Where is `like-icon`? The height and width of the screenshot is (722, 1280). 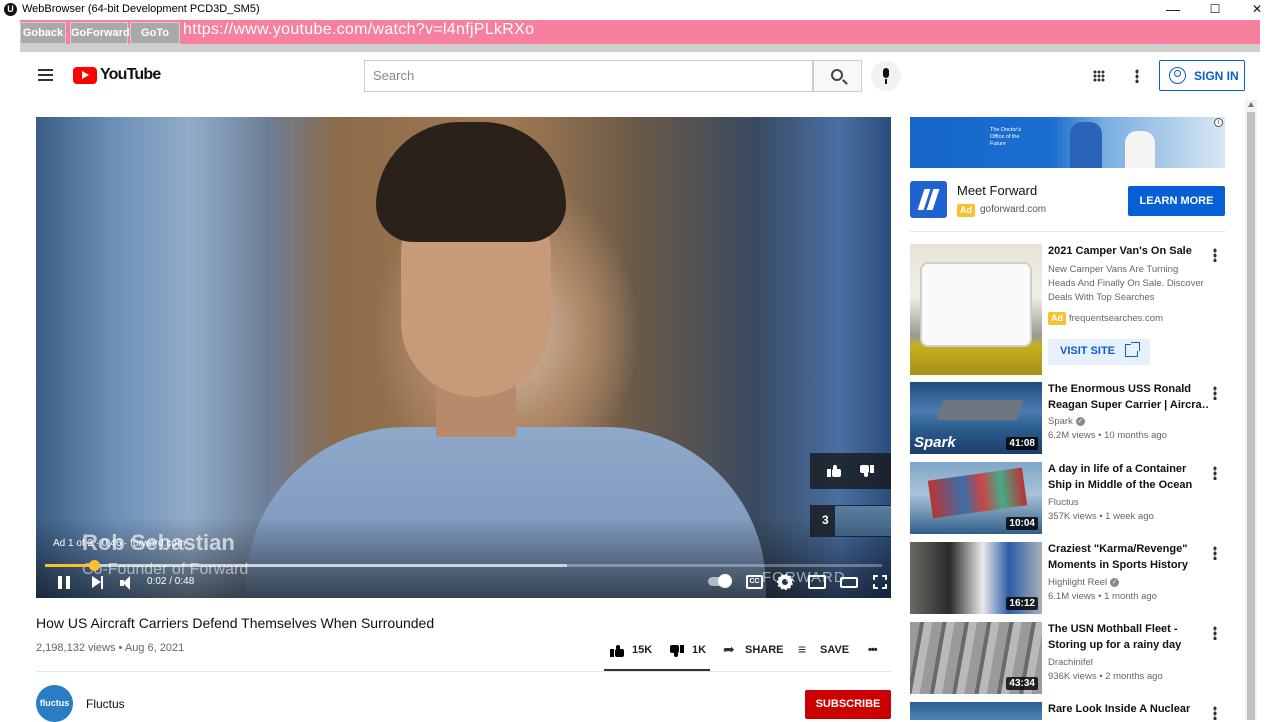
like-icon is located at coordinates (617, 651).